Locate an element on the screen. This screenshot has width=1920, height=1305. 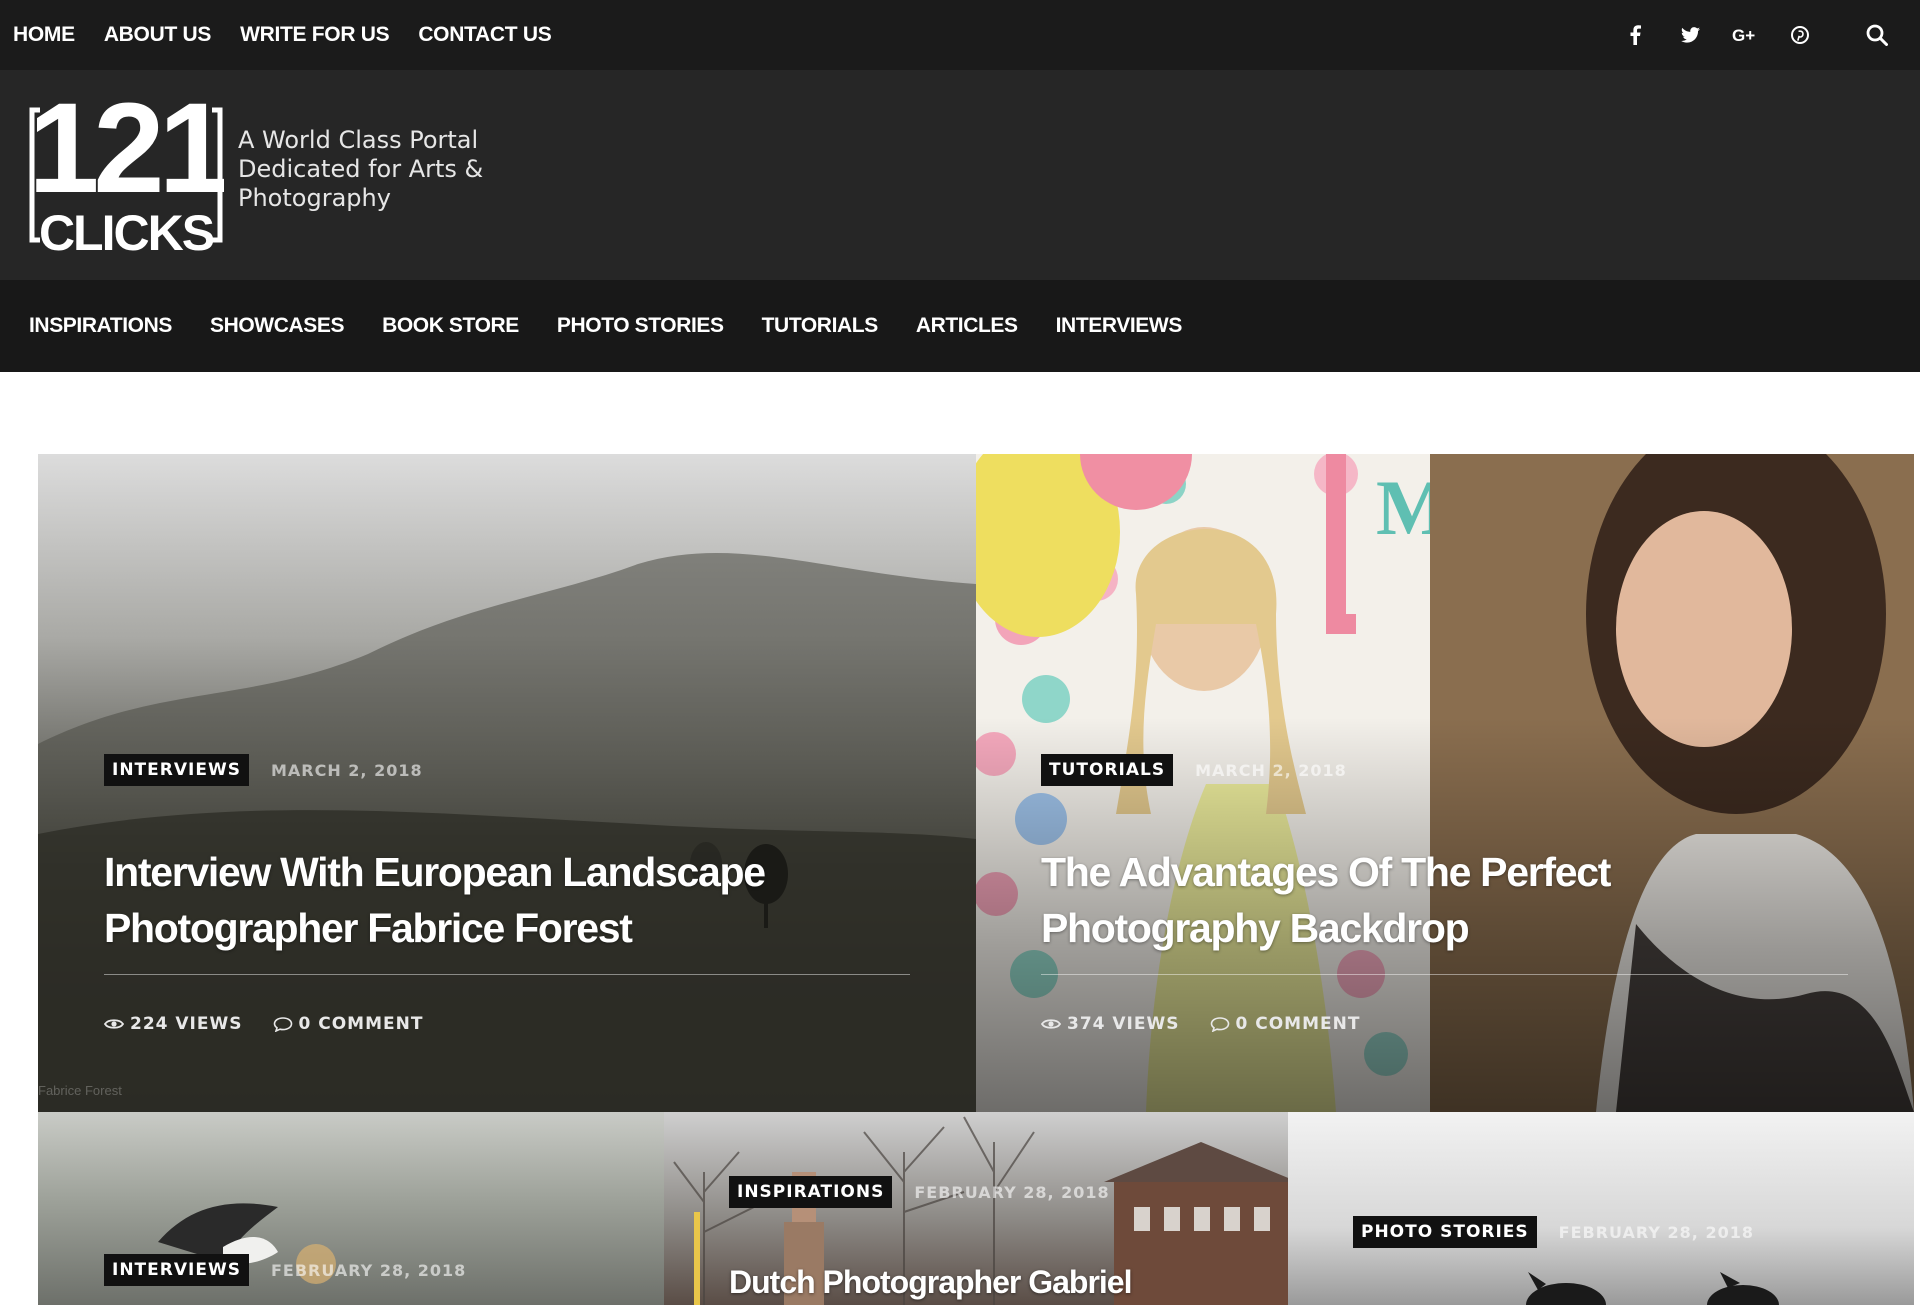
post-image-horses is located at coordinates (1652, 1288).